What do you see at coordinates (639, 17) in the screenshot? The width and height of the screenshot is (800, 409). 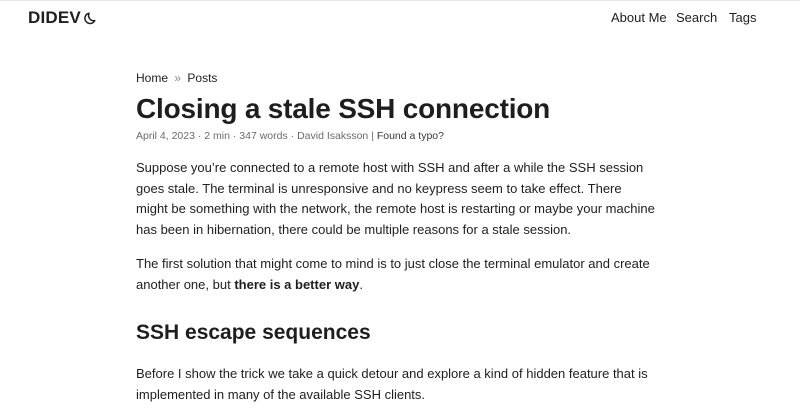 I see `nav-link-about-me: About Me` at bounding box center [639, 17].